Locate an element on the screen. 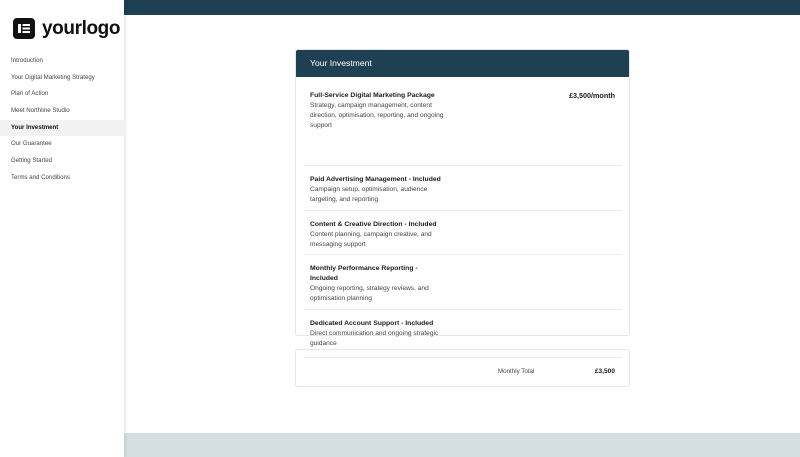  monthly-total-value: £3,500 is located at coordinates (604, 371).